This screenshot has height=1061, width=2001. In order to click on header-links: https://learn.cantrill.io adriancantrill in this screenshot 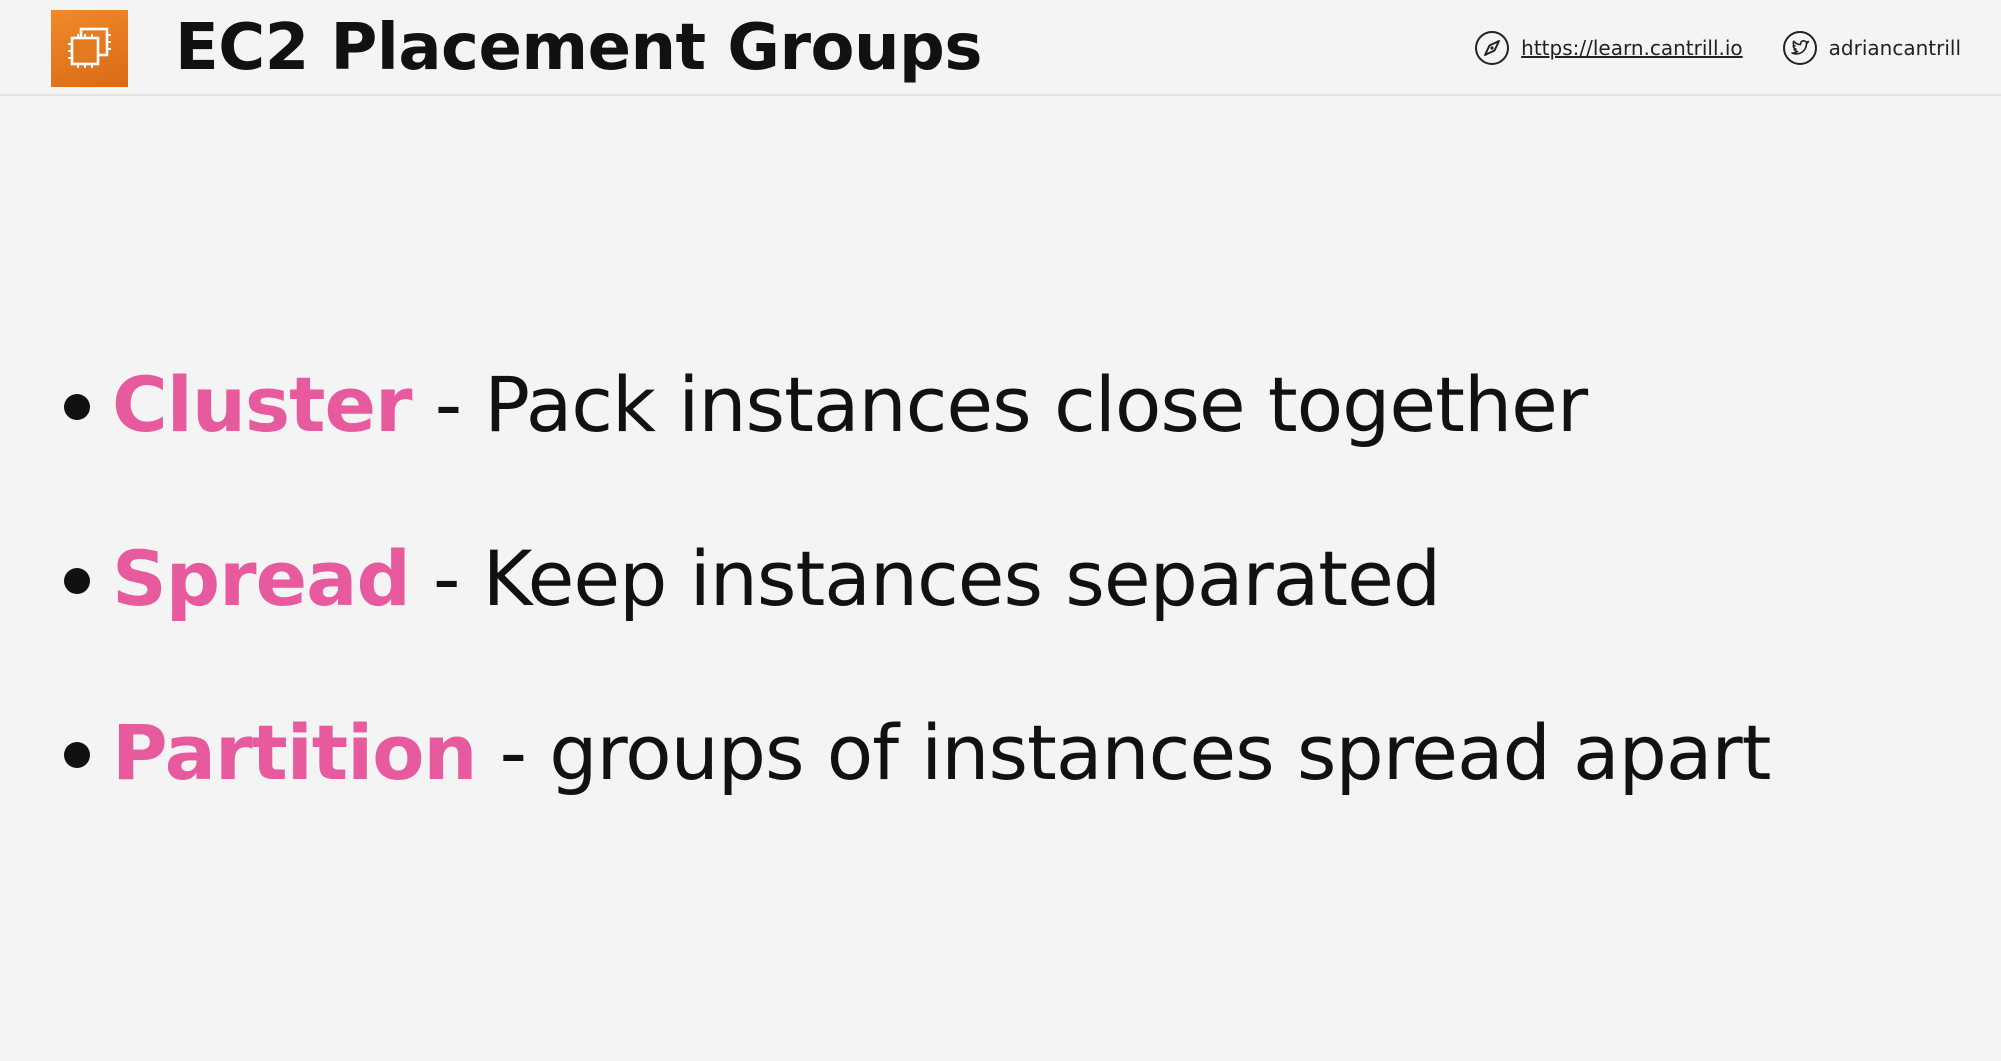, I will do `click(1717, 48)`.